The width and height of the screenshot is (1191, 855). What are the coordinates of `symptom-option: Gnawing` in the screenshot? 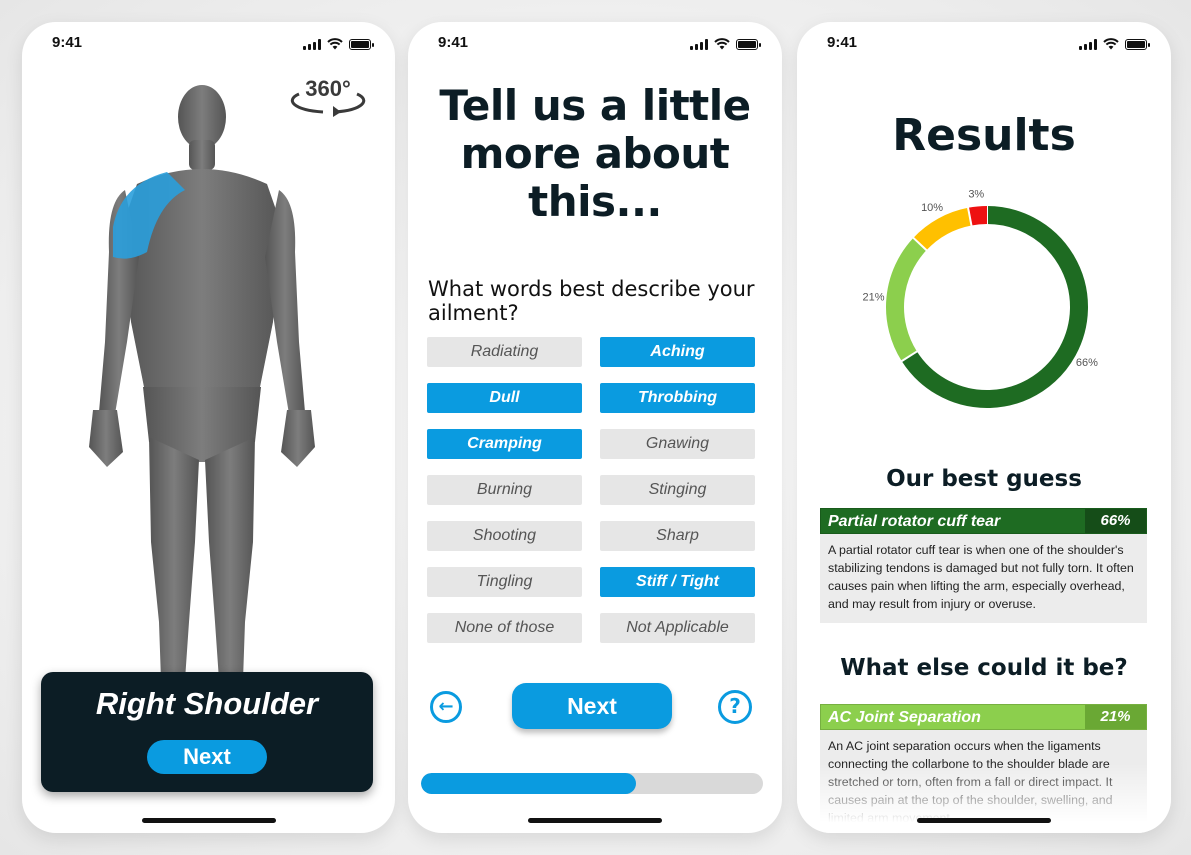 It's located at (677, 444).